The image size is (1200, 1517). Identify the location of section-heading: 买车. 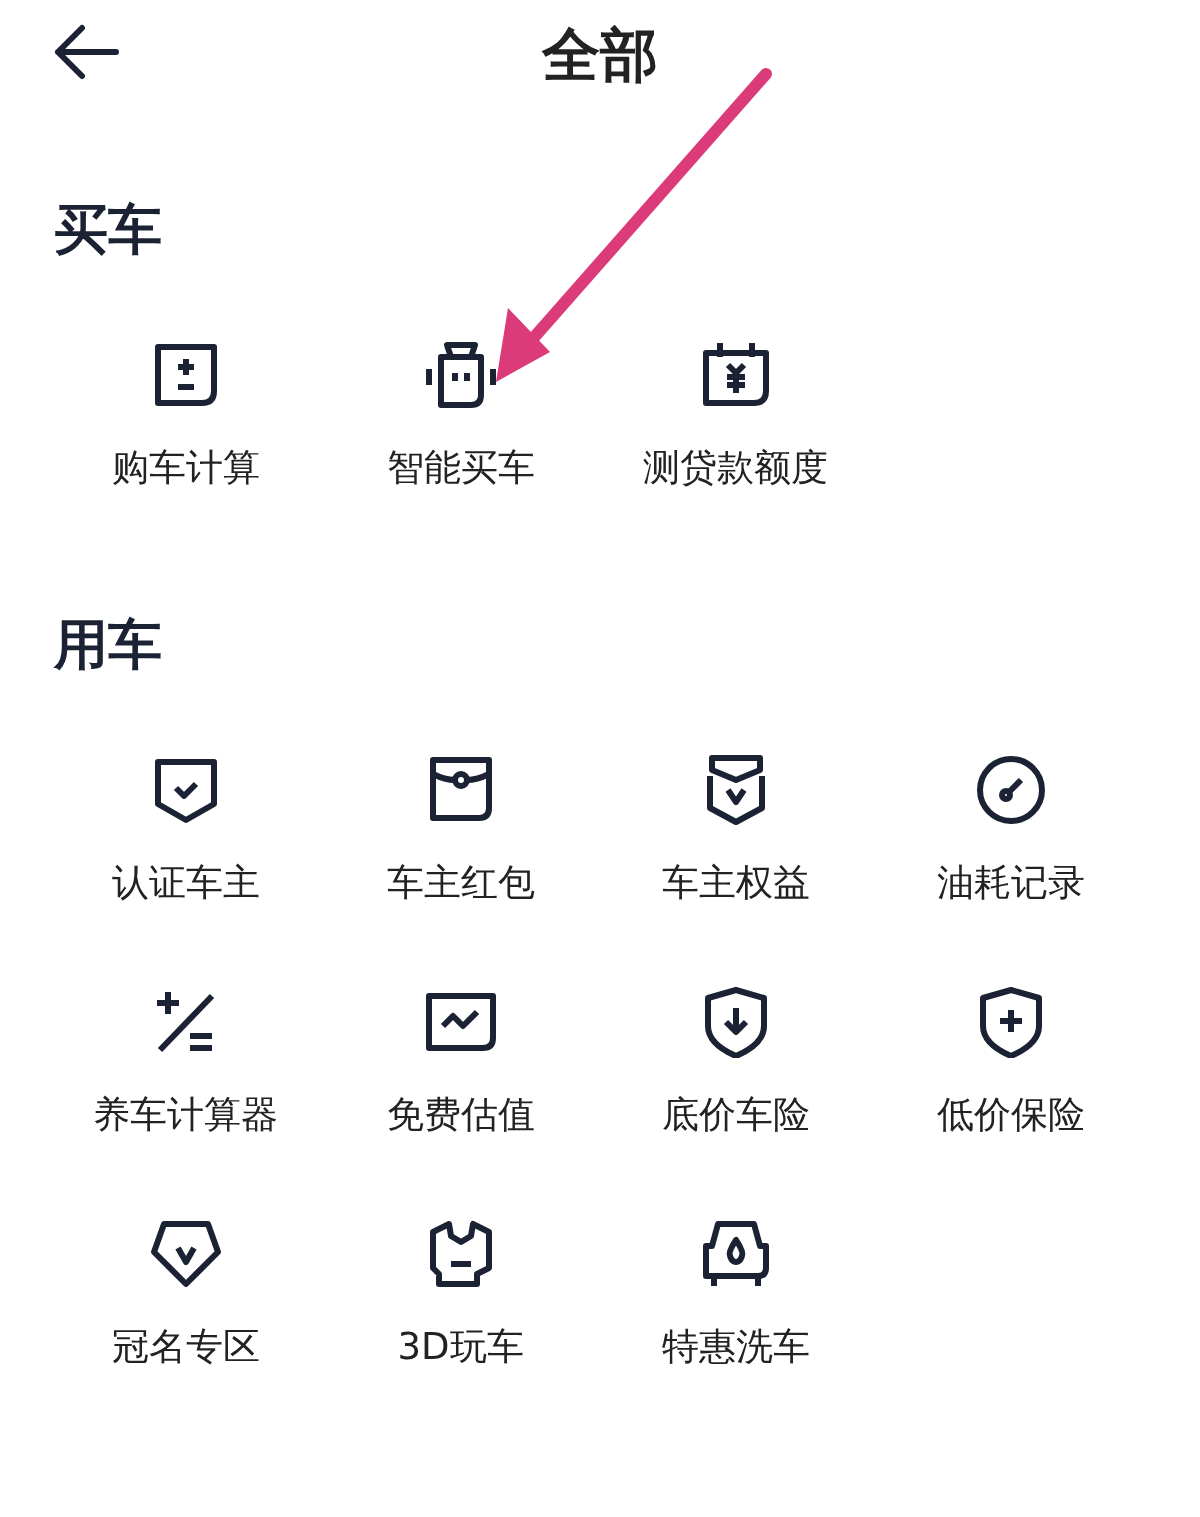
(108, 230).